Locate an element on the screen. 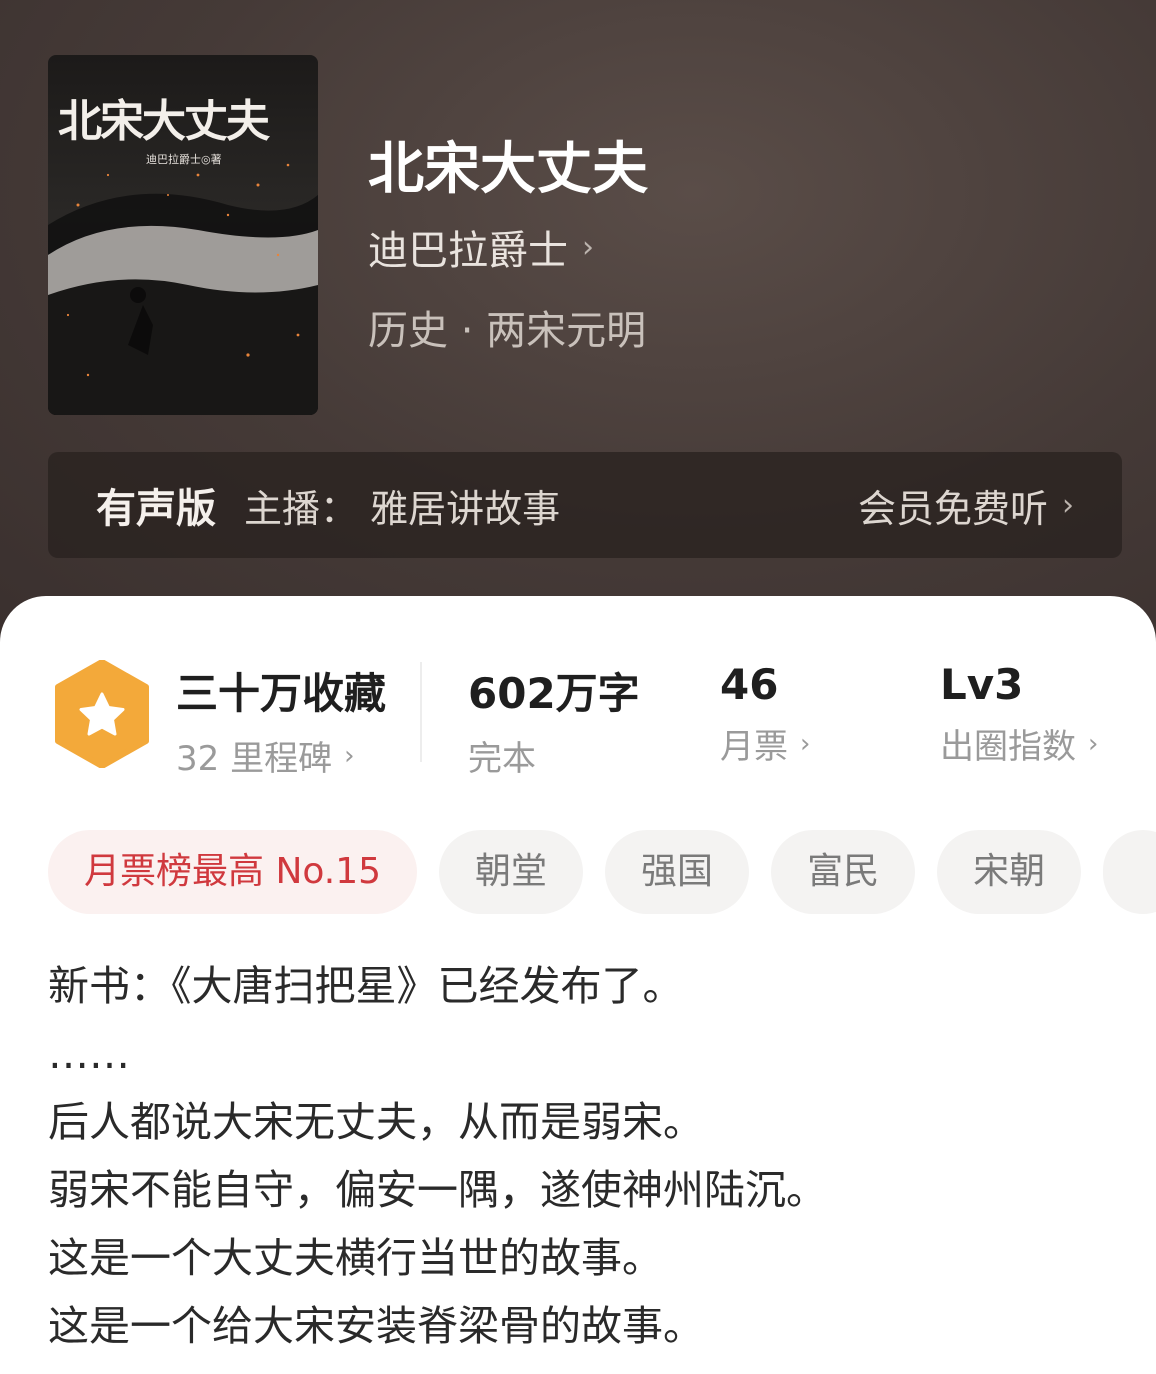  tag-list: 月票榜最高 No.15 朝堂 强国 富民 宋朝 is located at coordinates (602, 872).